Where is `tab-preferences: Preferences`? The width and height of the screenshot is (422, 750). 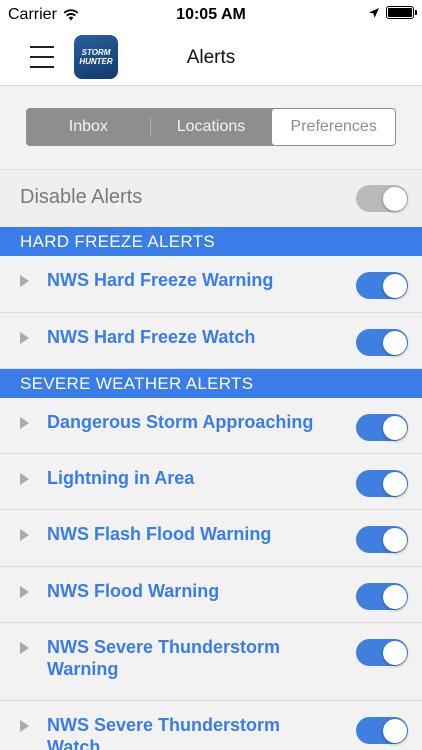
tab-preferences: Preferences is located at coordinates (334, 127).